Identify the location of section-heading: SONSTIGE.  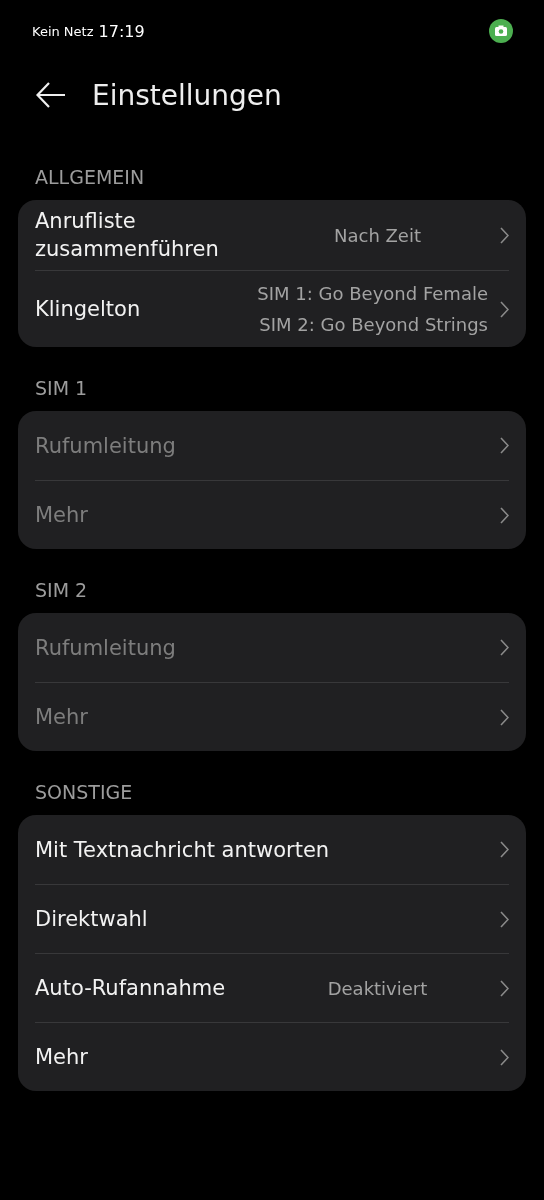
(84, 792).